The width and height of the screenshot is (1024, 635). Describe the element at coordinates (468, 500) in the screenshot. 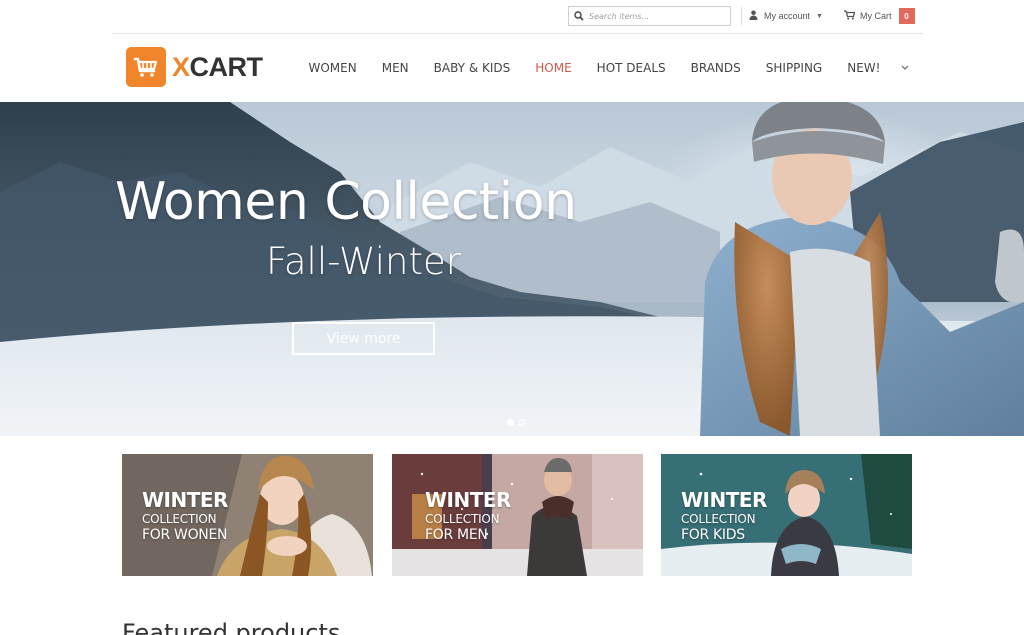

I see `banner-men-line1: WINTER` at that location.